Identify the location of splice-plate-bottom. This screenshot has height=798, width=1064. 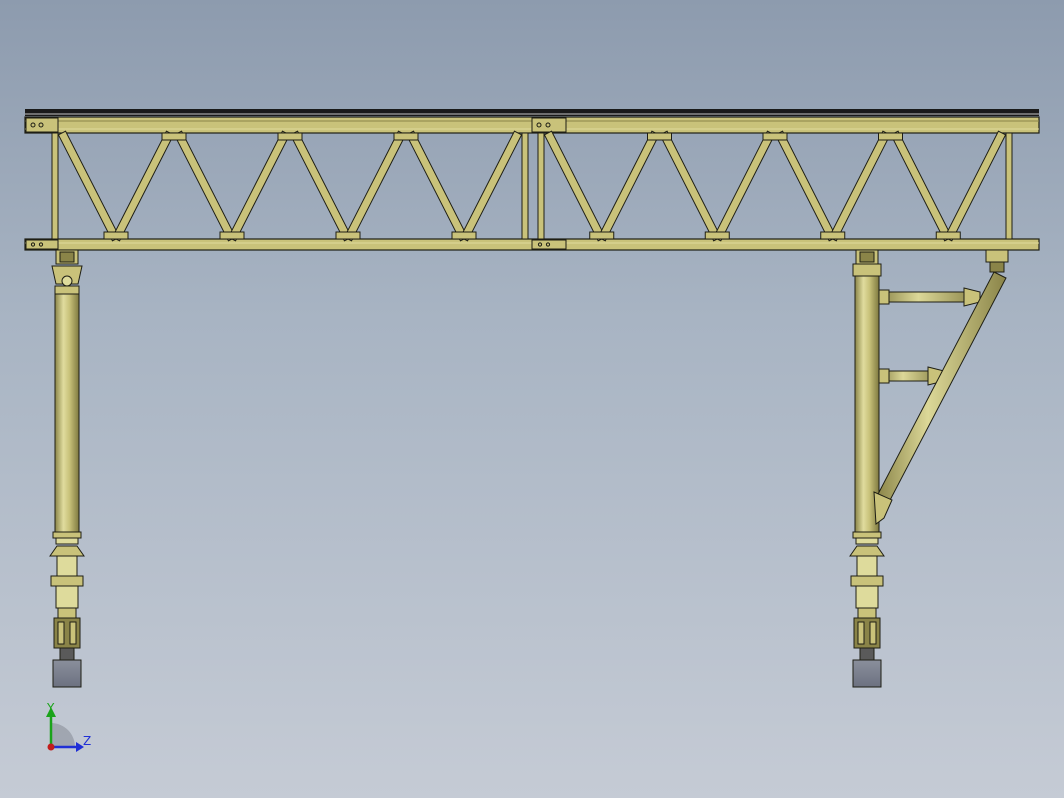
(549, 244).